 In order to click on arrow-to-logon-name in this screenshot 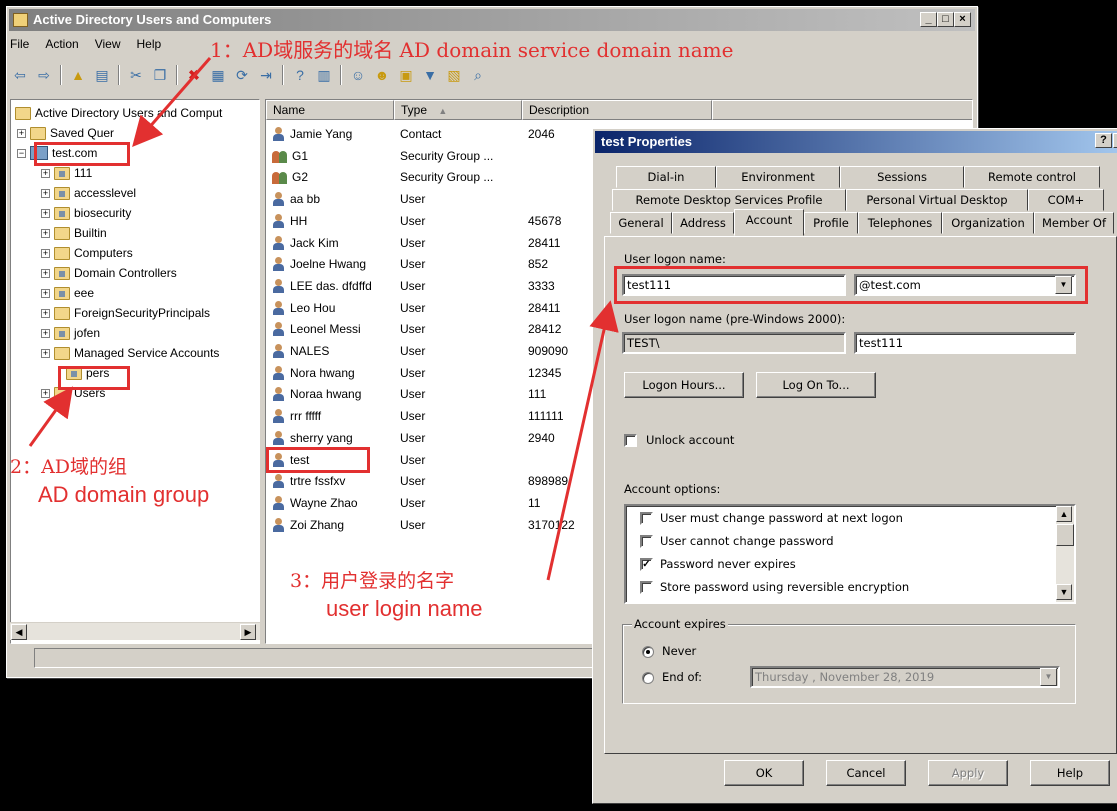, I will do `click(582, 440)`.